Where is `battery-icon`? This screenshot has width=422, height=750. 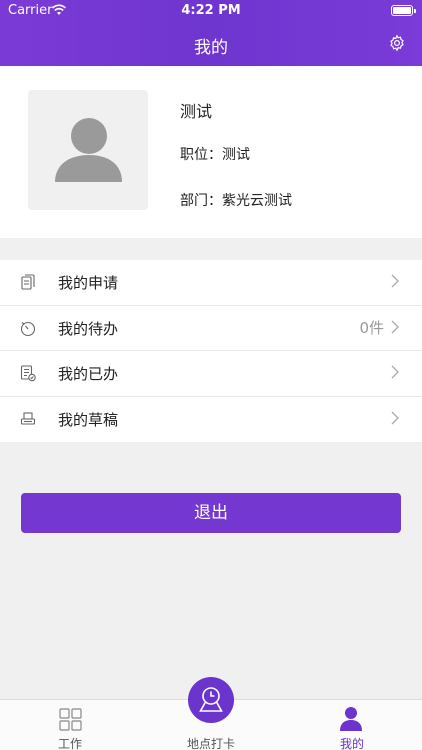
battery-icon is located at coordinates (403, 10).